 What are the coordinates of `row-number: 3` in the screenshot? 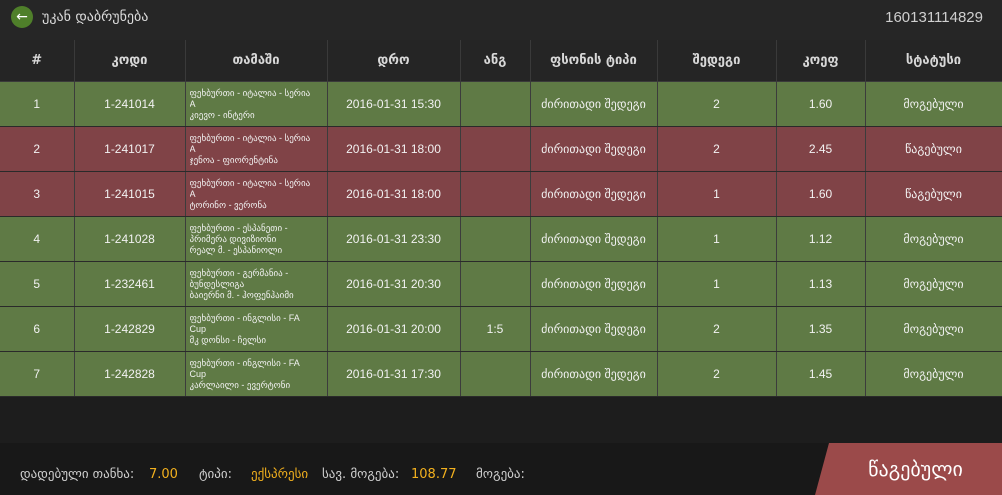 It's located at (37, 194).